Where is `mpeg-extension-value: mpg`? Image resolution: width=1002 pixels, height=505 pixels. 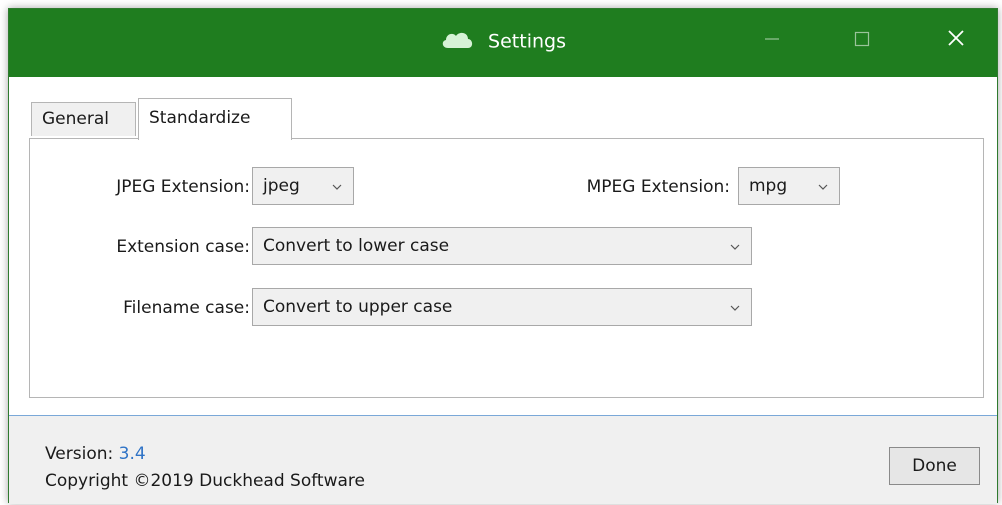 mpeg-extension-value: mpg is located at coordinates (768, 186).